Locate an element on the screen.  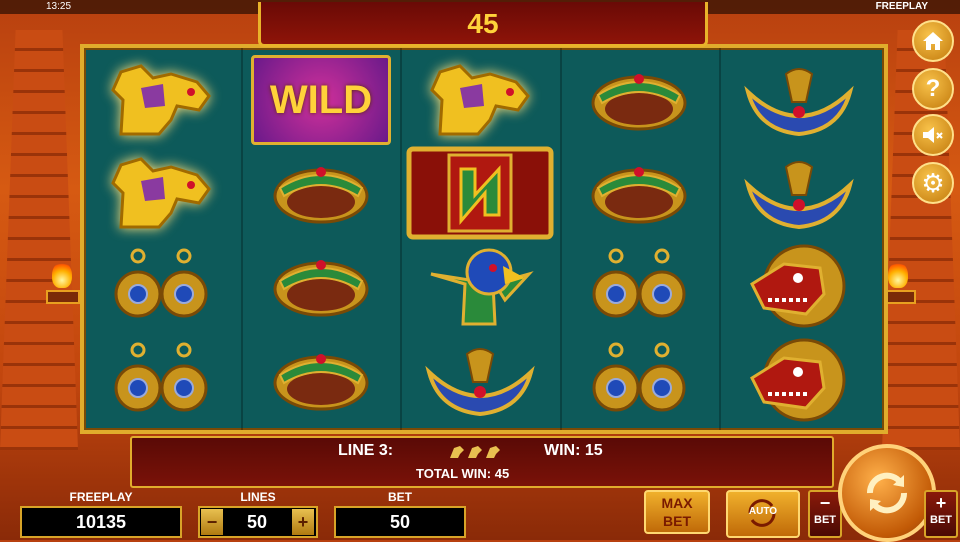
wild-symbol: WILD is located at coordinates (321, 100).